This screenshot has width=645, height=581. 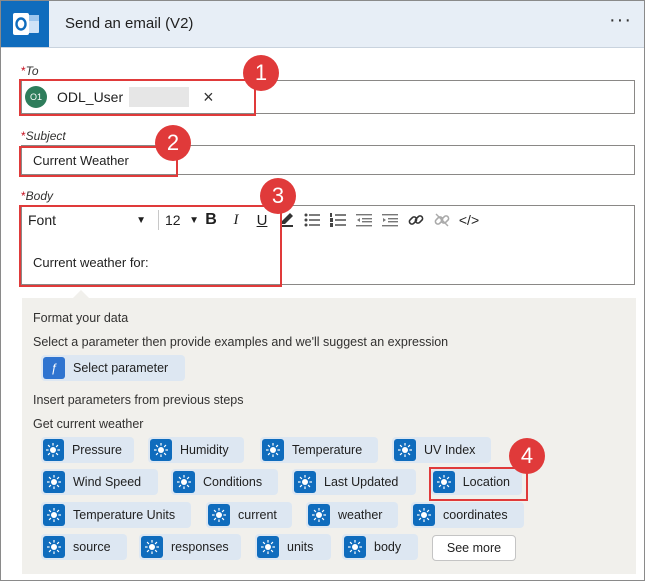 What do you see at coordinates (129, 23) in the screenshot?
I see `action-title: Send an email (V2)` at bounding box center [129, 23].